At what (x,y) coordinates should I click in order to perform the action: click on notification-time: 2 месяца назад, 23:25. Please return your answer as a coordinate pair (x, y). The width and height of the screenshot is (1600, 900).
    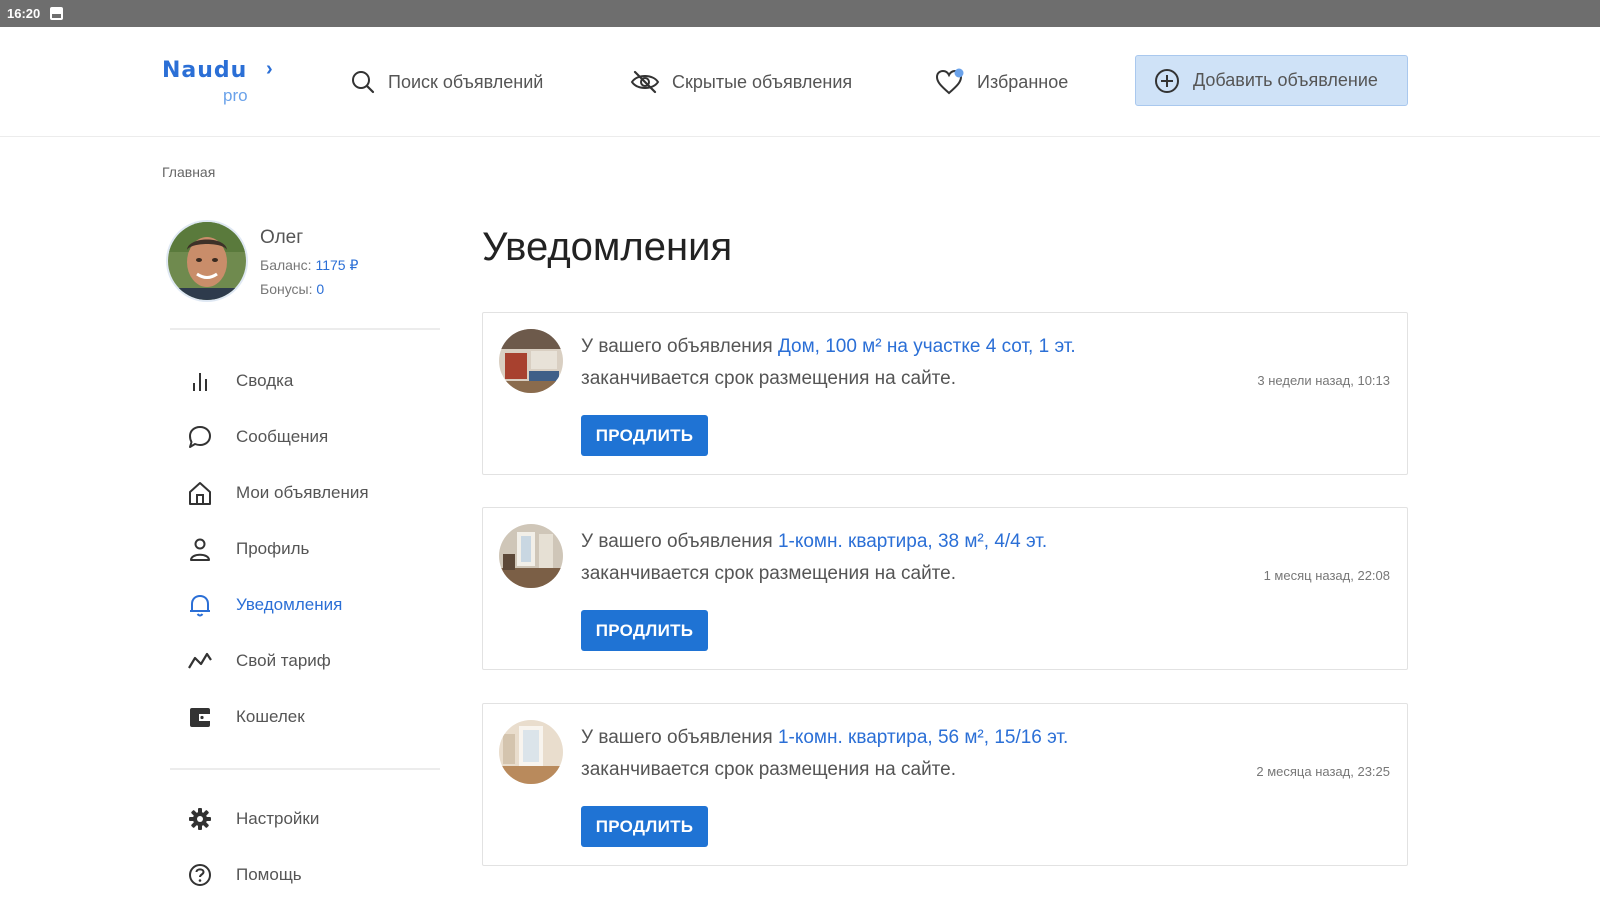
    Looking at the image, I should click on (1323, 771).